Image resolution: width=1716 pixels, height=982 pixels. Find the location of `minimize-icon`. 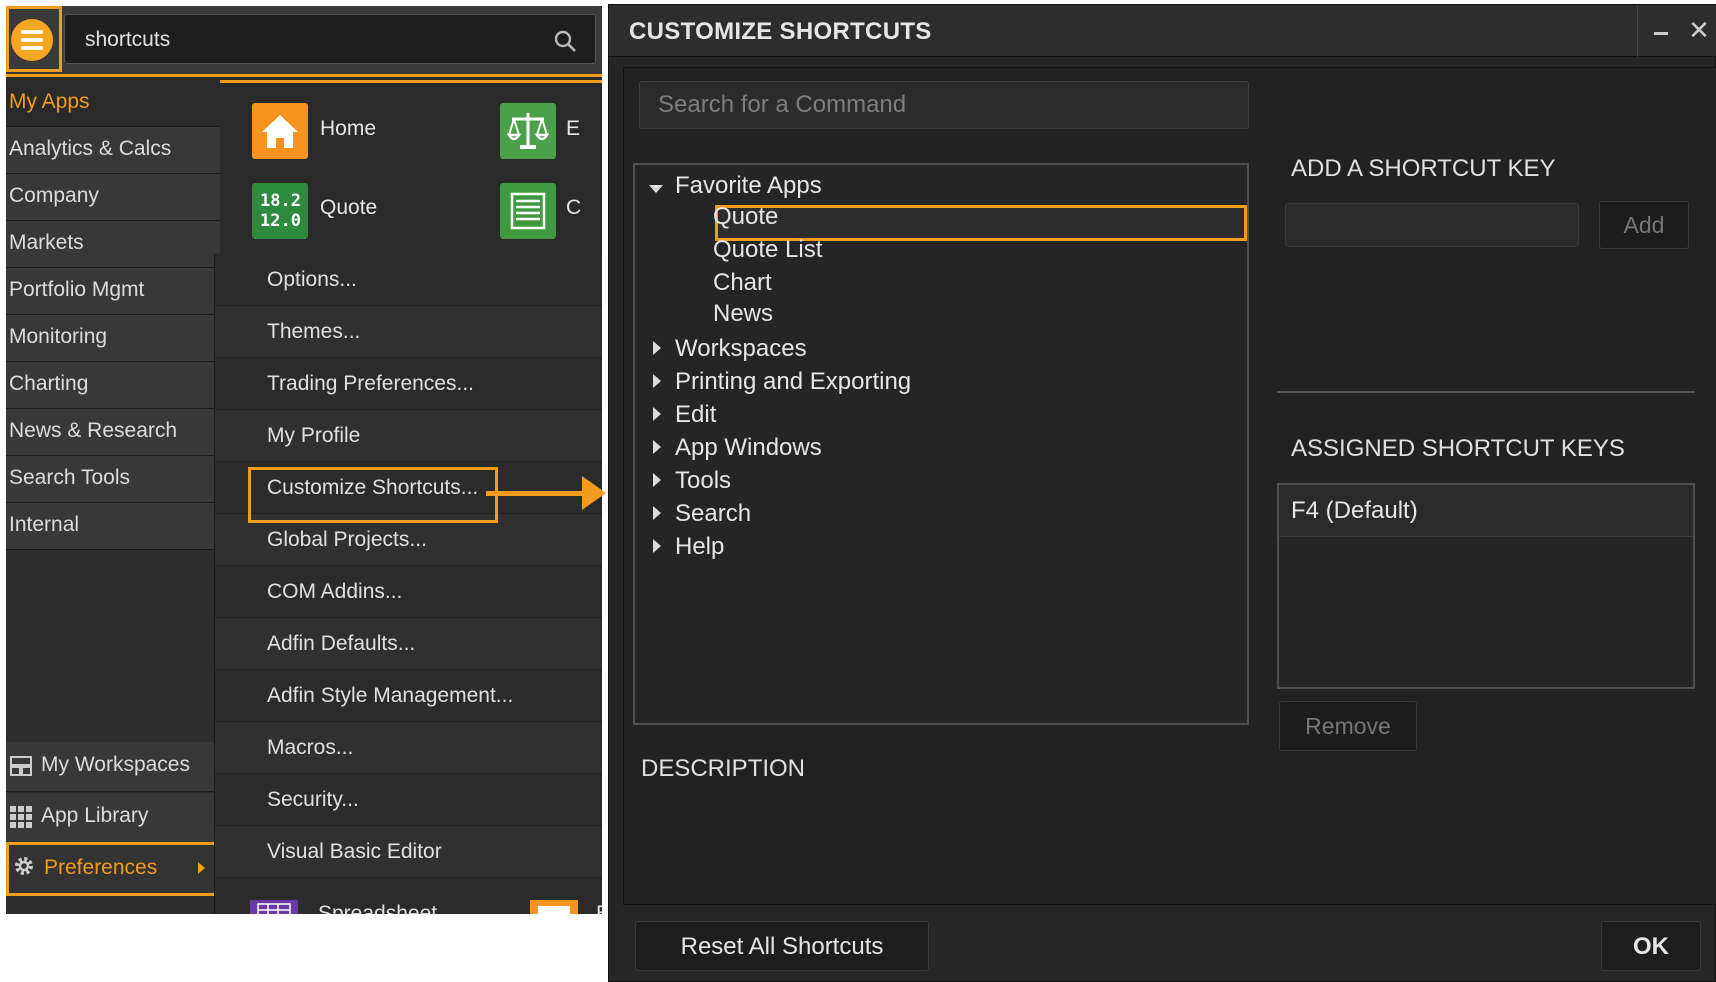

minimize-icon is located at coordinates (1661, 33).